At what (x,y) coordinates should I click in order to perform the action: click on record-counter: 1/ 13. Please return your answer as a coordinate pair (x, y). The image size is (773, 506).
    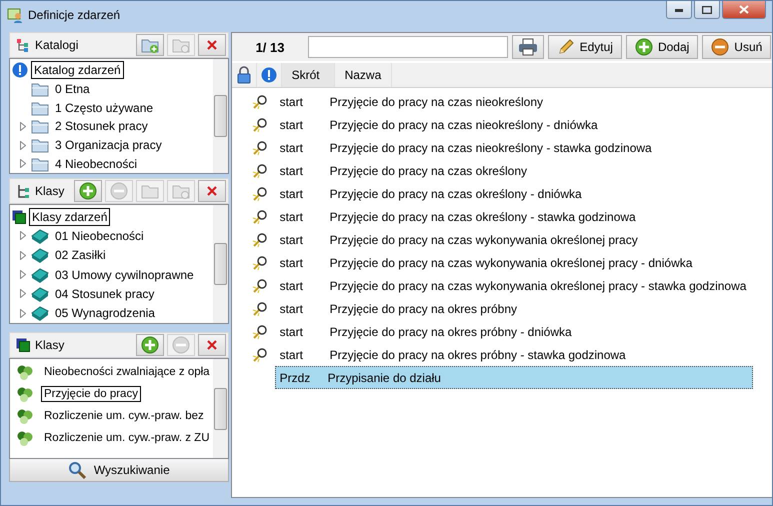
    Looking at the image, I should click on (271, 47).